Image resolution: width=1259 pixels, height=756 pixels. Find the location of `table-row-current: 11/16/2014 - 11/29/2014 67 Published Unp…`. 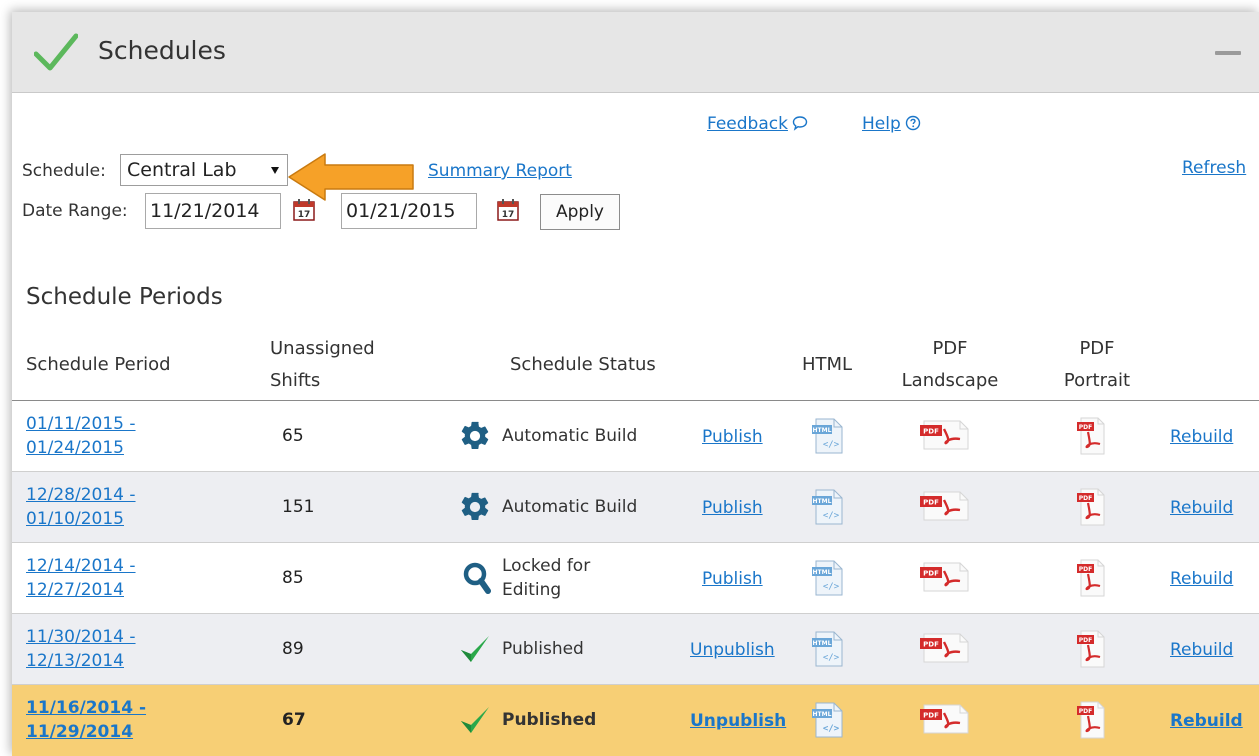

table-row-current: 11/16/2014 - 11/29/2014 67 Published Unp… is located at coordinates (635, 720).